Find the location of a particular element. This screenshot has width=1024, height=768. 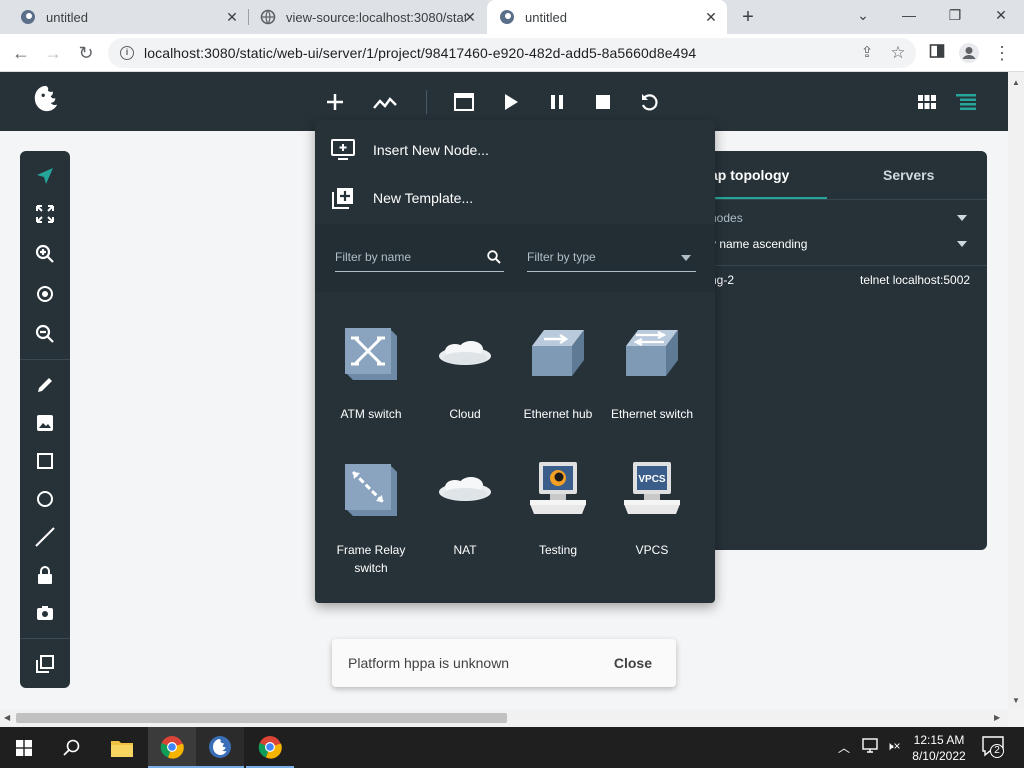

bookmark-star-icon: ☆ is located at coordinates (898, 53).